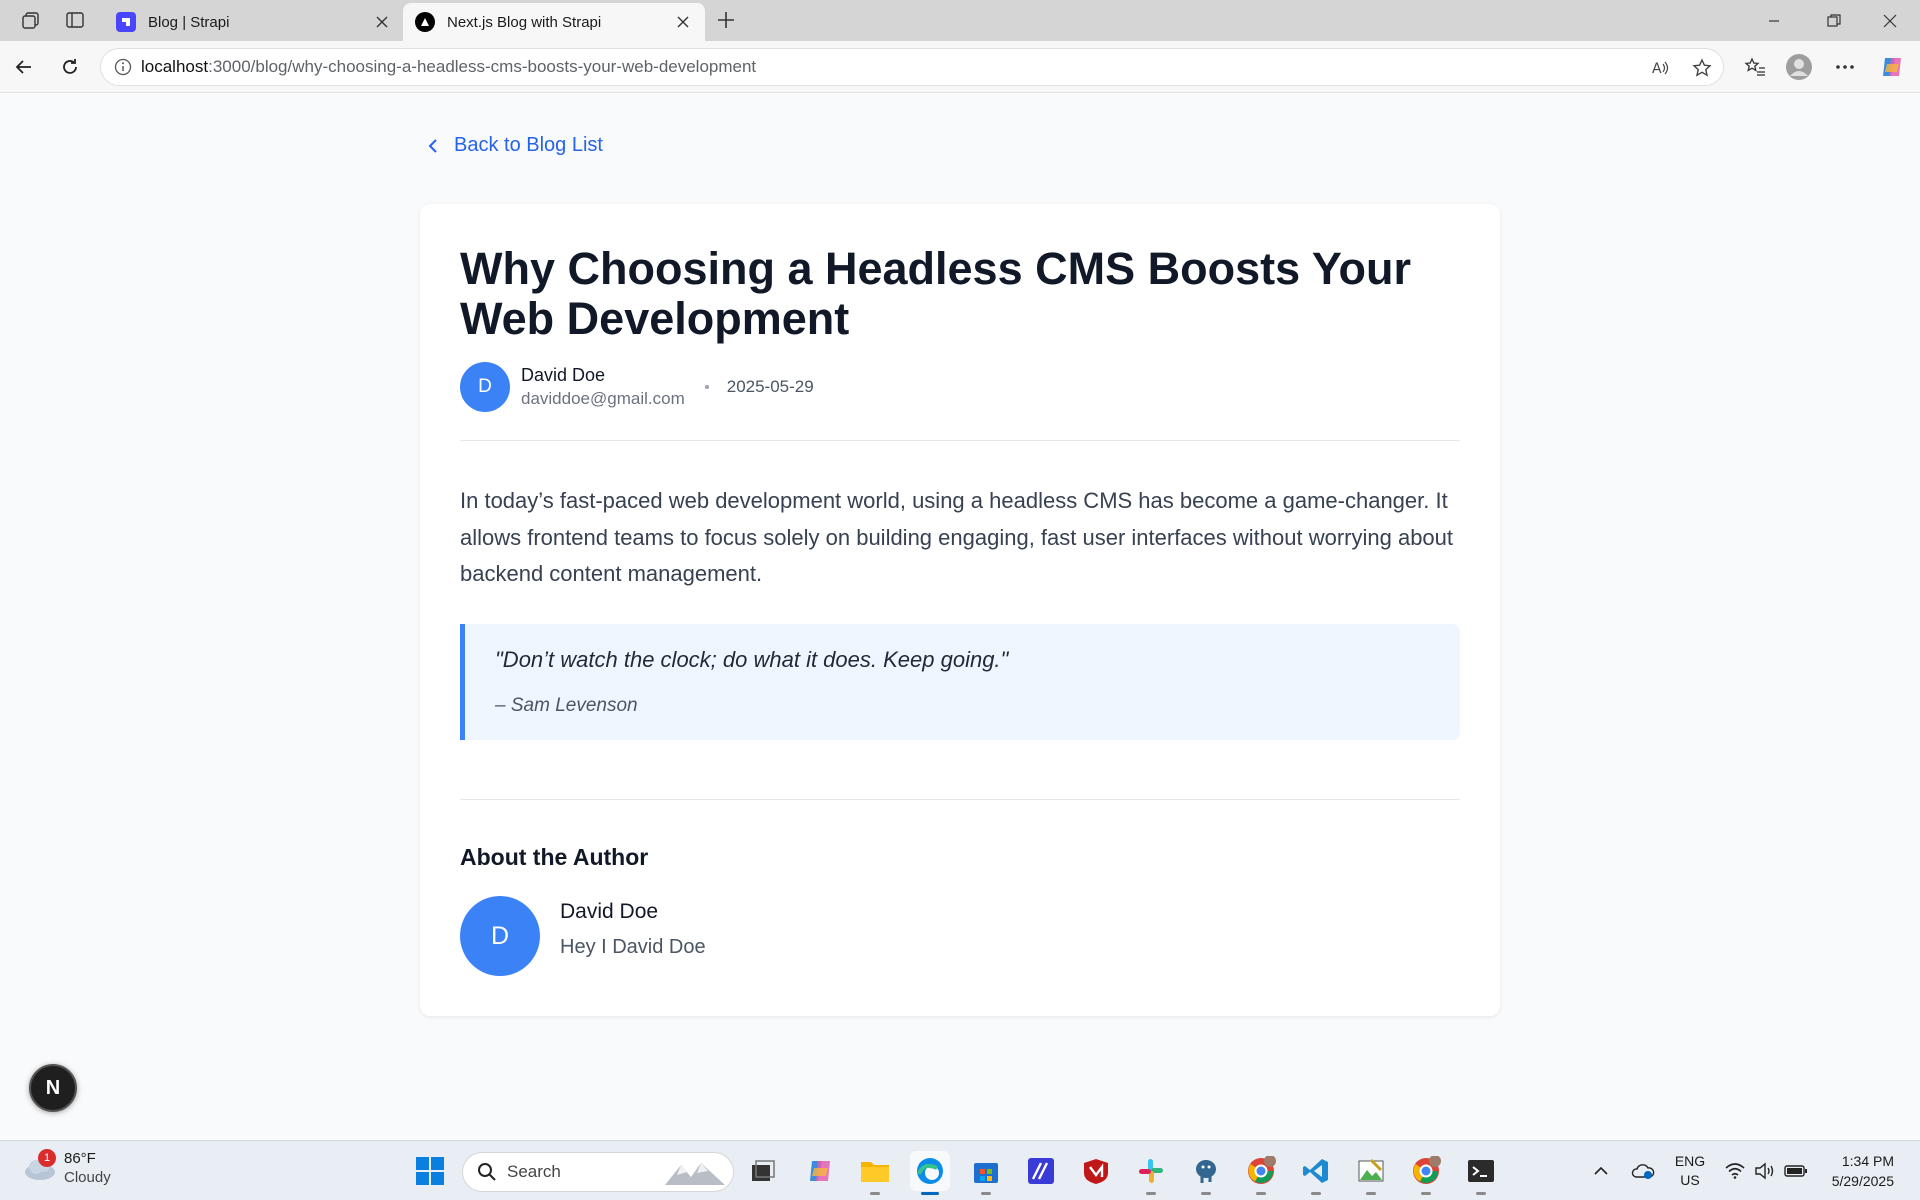 The width and height of the screenshot is (1920, 1200). I want to click on back-to-blog-list-link: Back to Blog List, so click(512, 145).